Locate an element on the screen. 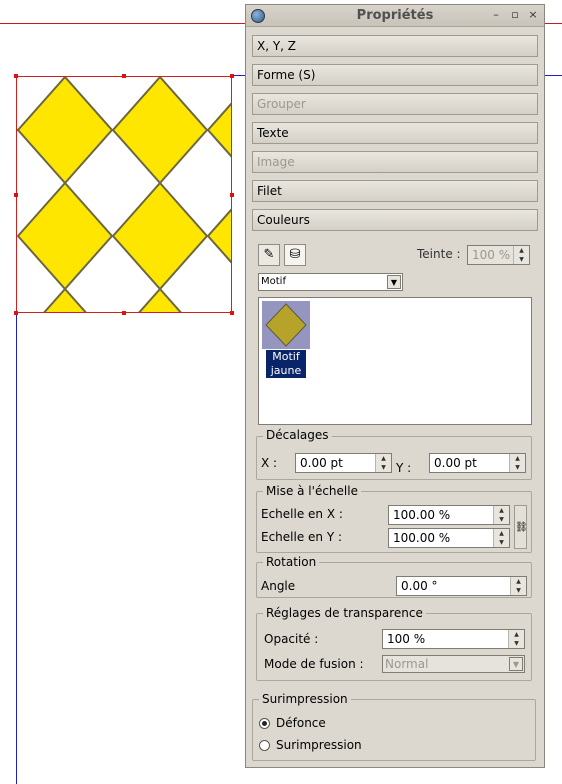 This screenshot has width=562, height=784. scale-x-spinbox: 100.00 % ▲ ▼ is located at coordinates (449, 515).